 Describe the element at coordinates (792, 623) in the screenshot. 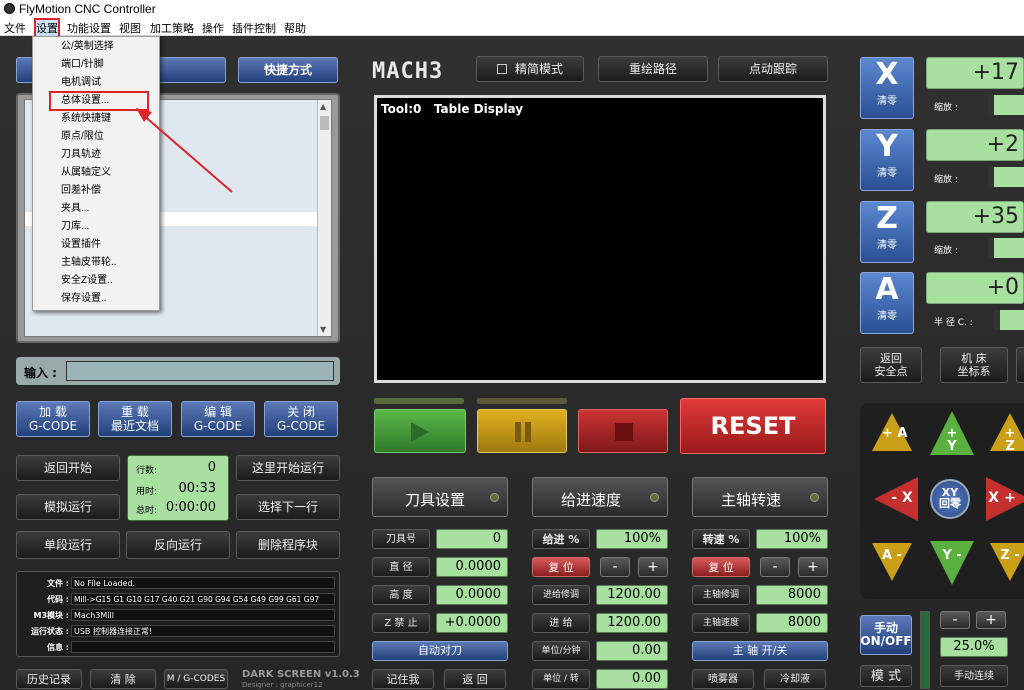

I see `spindle-speed-field: 8000` at that location.